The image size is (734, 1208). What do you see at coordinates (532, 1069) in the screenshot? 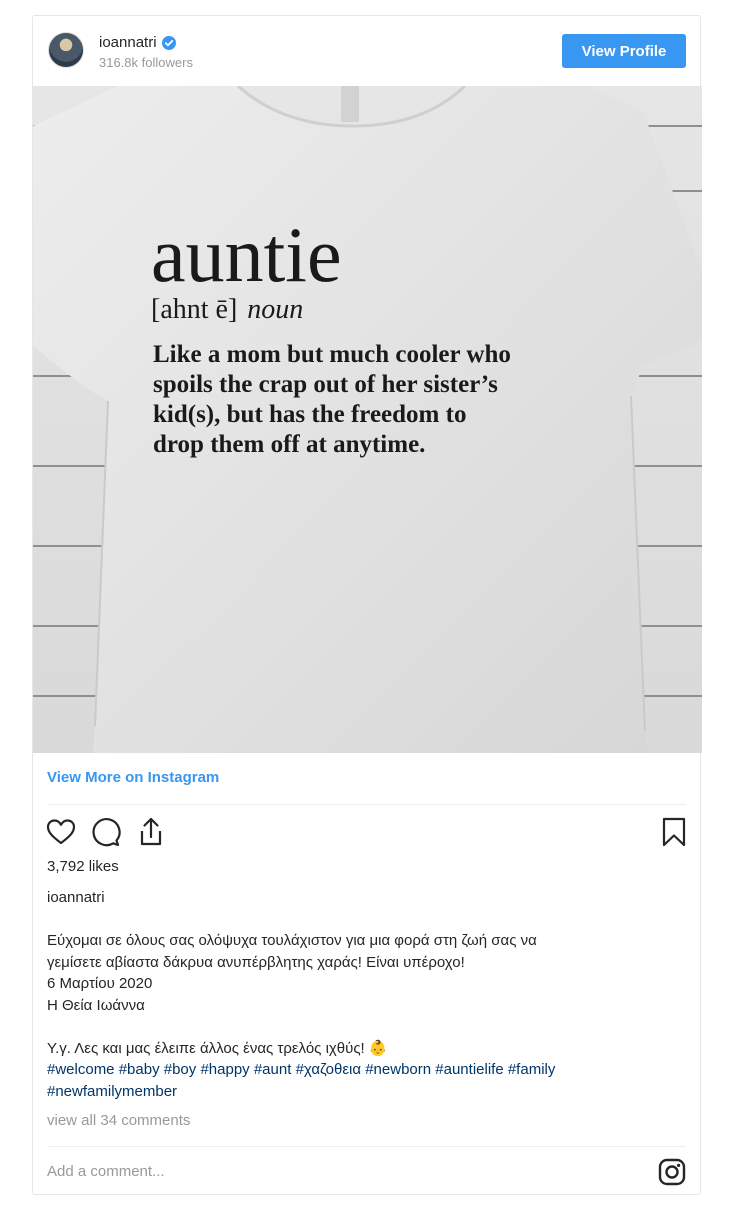
I see `hashtag: #family` at bounding box center [532, 1069].